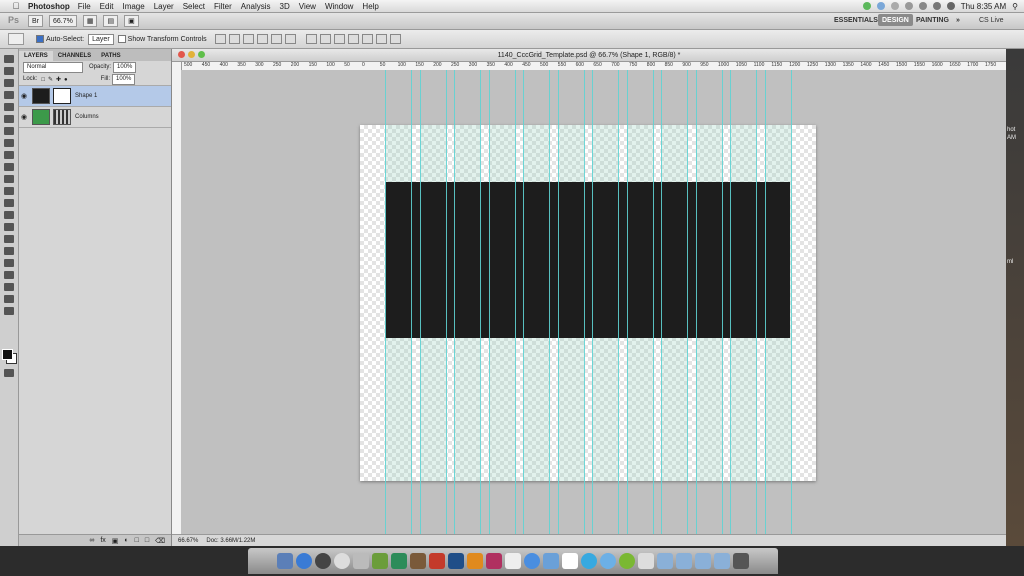 The width and height of the screenshot is (1024, 576). I want to click on chrome-icon, so click(532, 561).